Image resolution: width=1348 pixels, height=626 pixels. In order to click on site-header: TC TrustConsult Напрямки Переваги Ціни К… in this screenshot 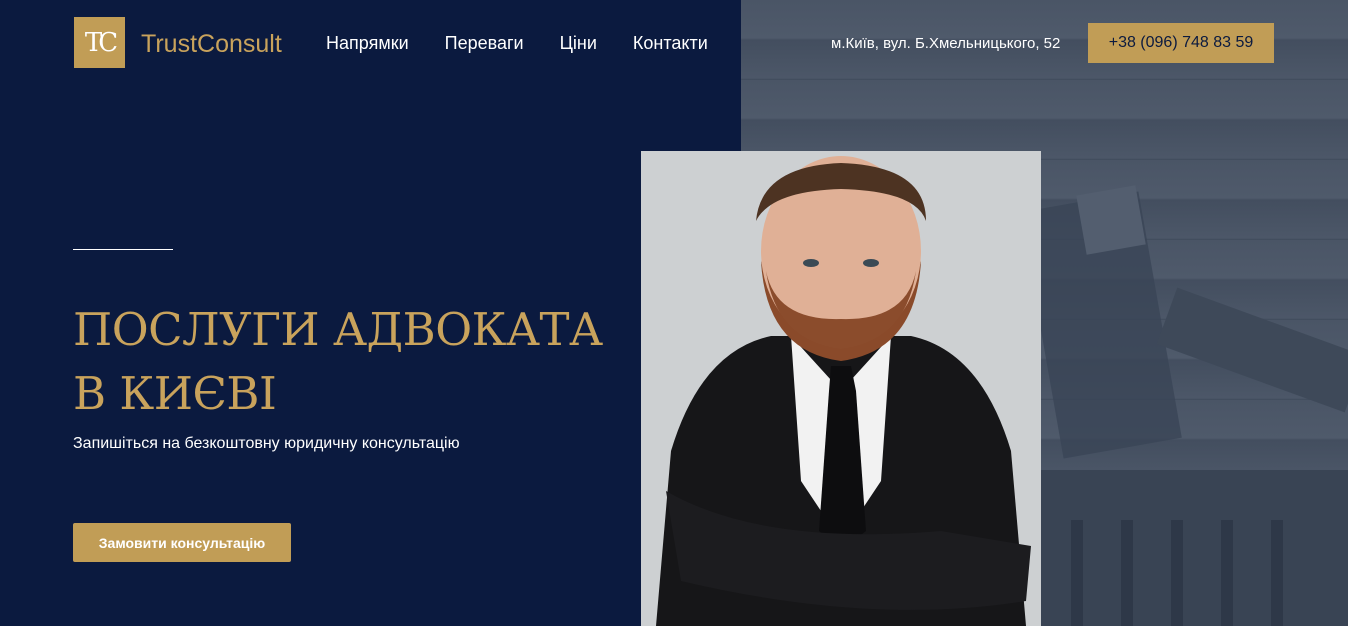, I will do `click(674, 43)`.